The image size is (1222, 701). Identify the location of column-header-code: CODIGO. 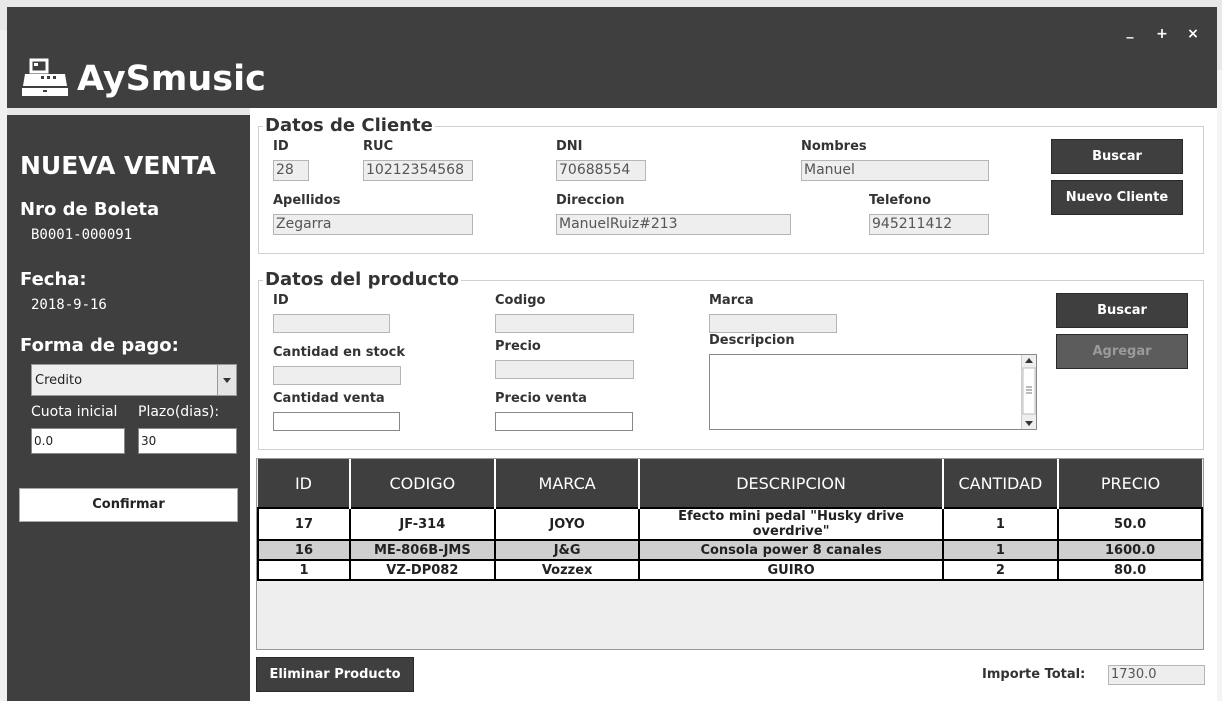
(422, 483).